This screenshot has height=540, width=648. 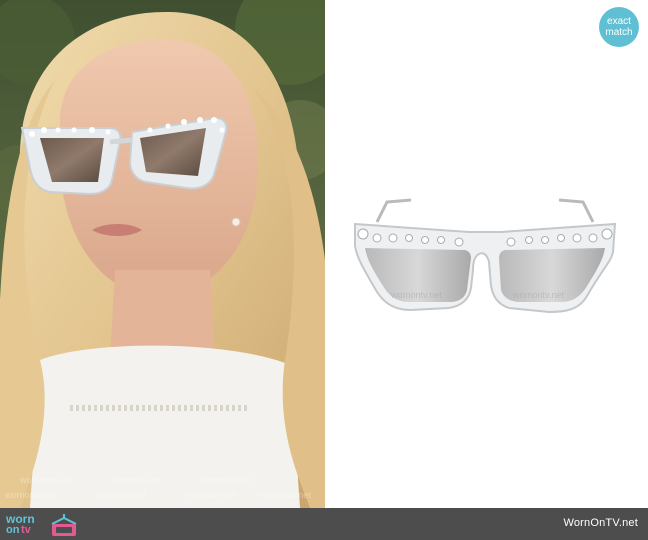 What do you see at coordinates (13, 530) in the screenshot?
I see `logo-on-text: on` at bounding box center [13, 530].